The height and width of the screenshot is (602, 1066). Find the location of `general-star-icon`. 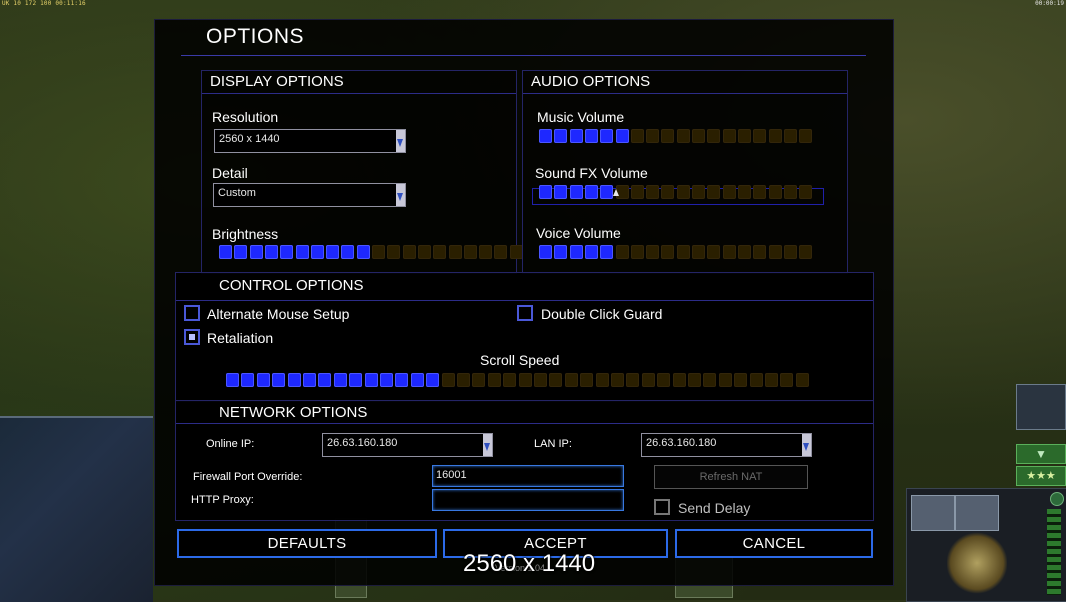

general-star-icon is located at coordinates (1057, 499).